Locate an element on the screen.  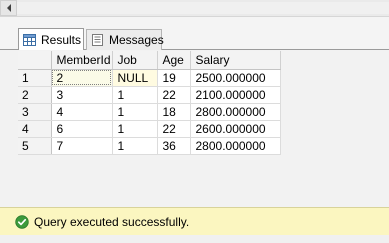
grid-header-row: MemberId Job Age Salary is located at coordinates (149, 60).